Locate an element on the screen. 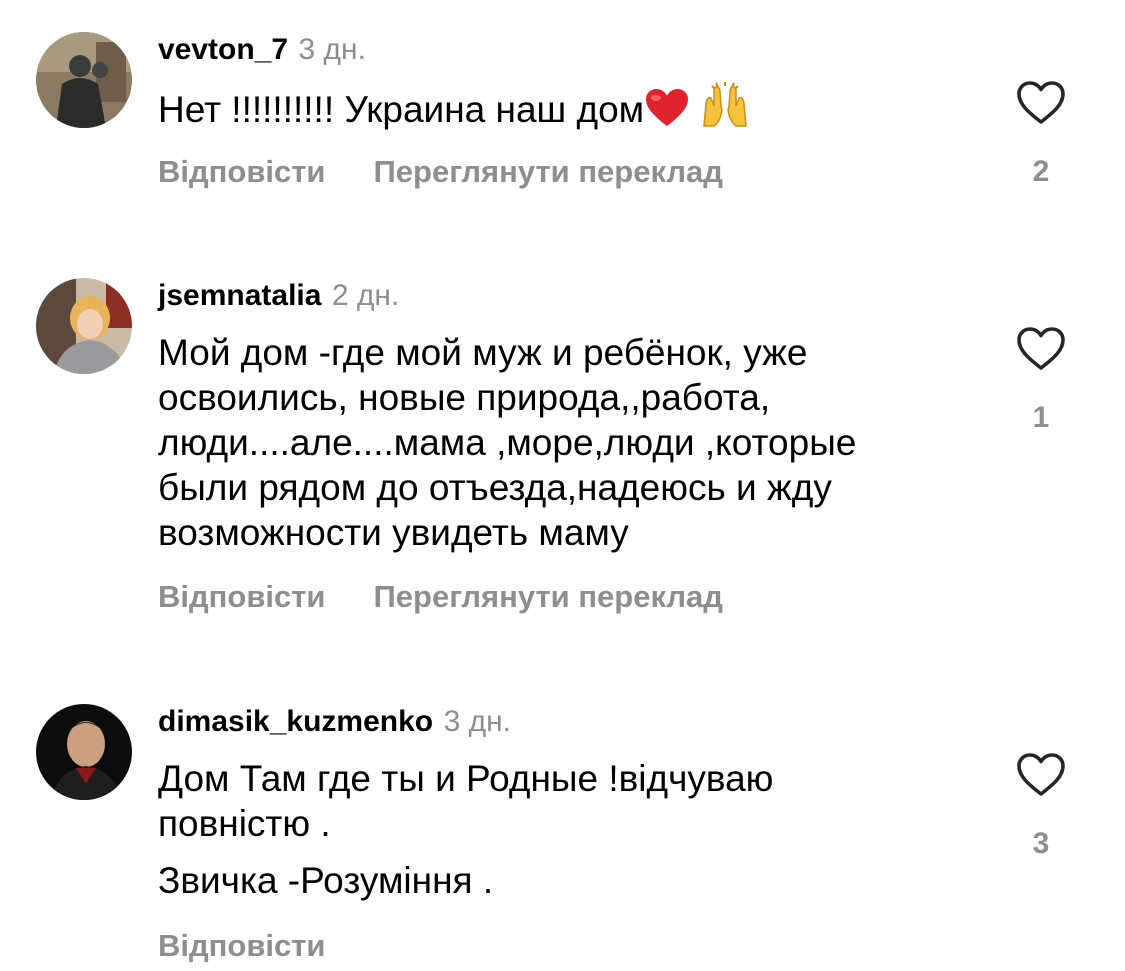  username: dimasik_kuzmenko is located at coordinates (295, 721).